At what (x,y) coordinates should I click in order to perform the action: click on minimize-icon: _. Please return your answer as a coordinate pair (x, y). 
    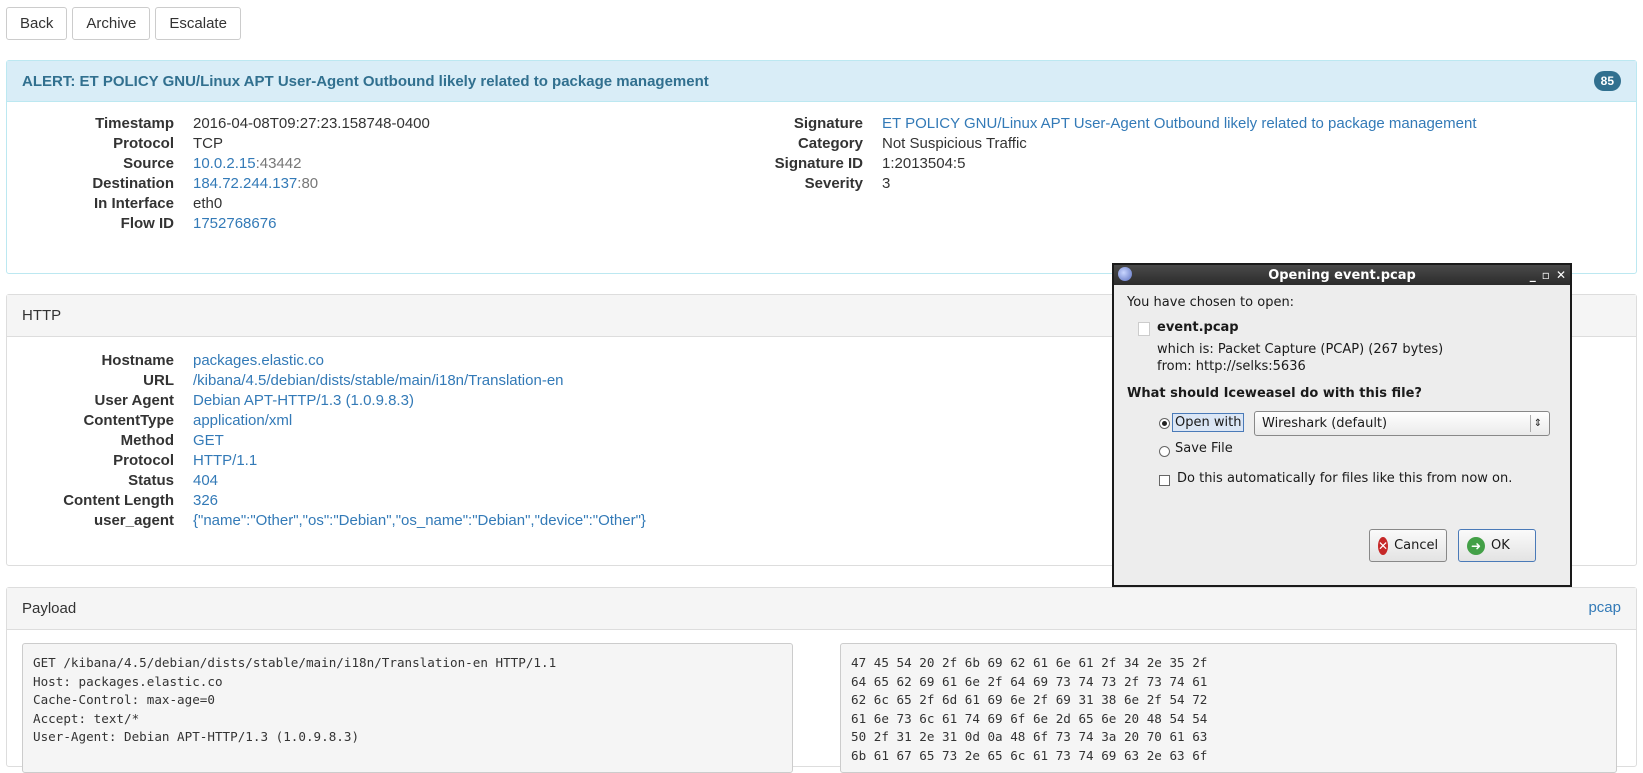
    Looking at the image, I should click on (1533, 275).